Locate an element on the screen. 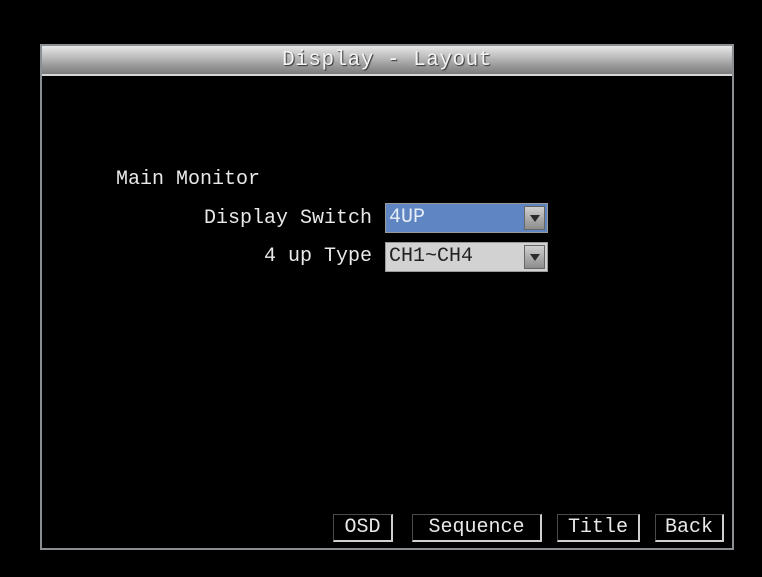 The image size is (762, 577). four-up-type-value: CH1~CH4 is located at coordinates (431, 256).